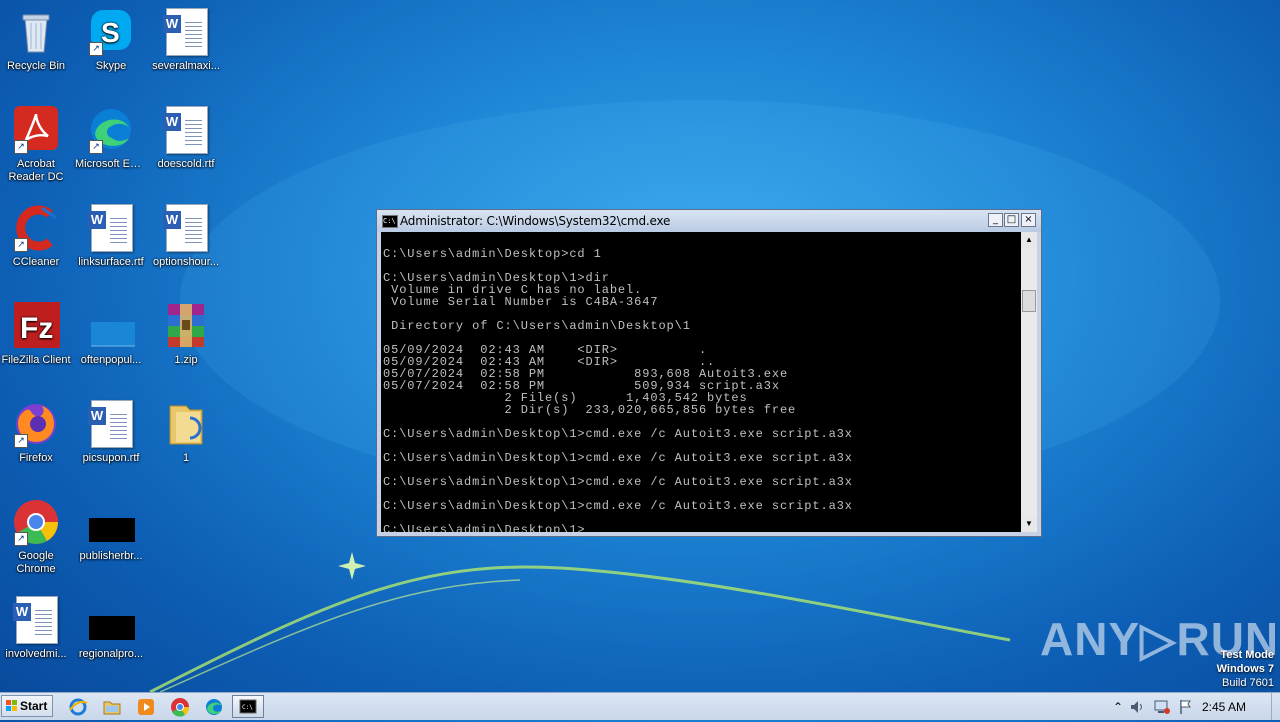 This screenshot has height=722, width=1280. What do you see at coordinates (12, 706) in the screenshot?
I see `windows-logo-icon` at bounding box center [12, 706].